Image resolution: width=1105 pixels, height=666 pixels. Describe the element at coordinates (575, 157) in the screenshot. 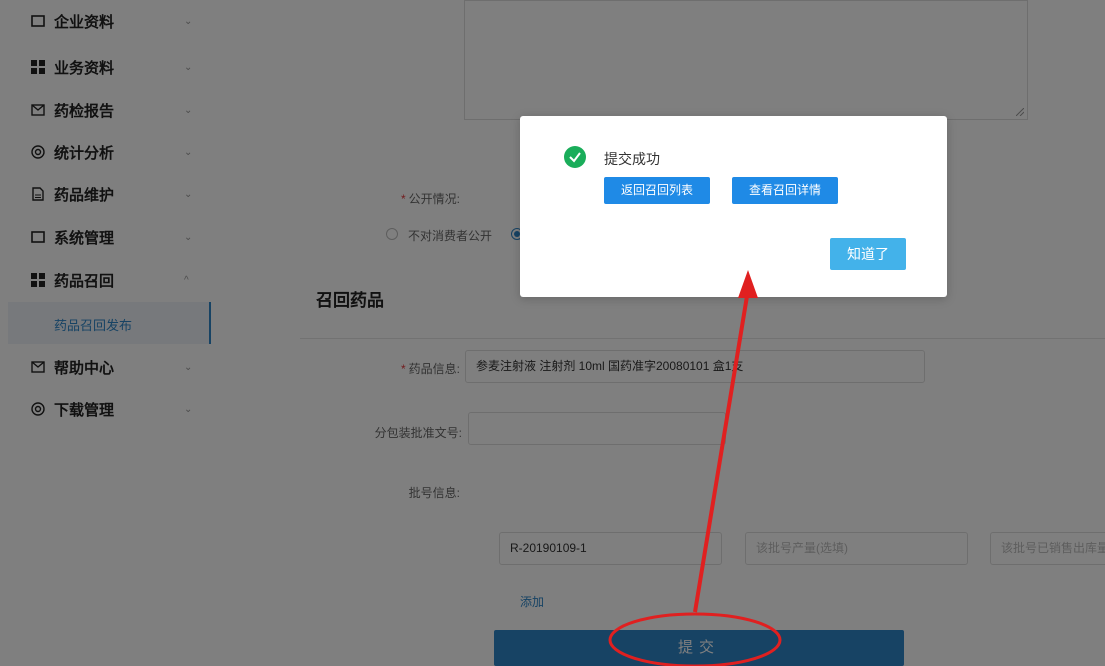

I see `check-circle-icon` at that location.